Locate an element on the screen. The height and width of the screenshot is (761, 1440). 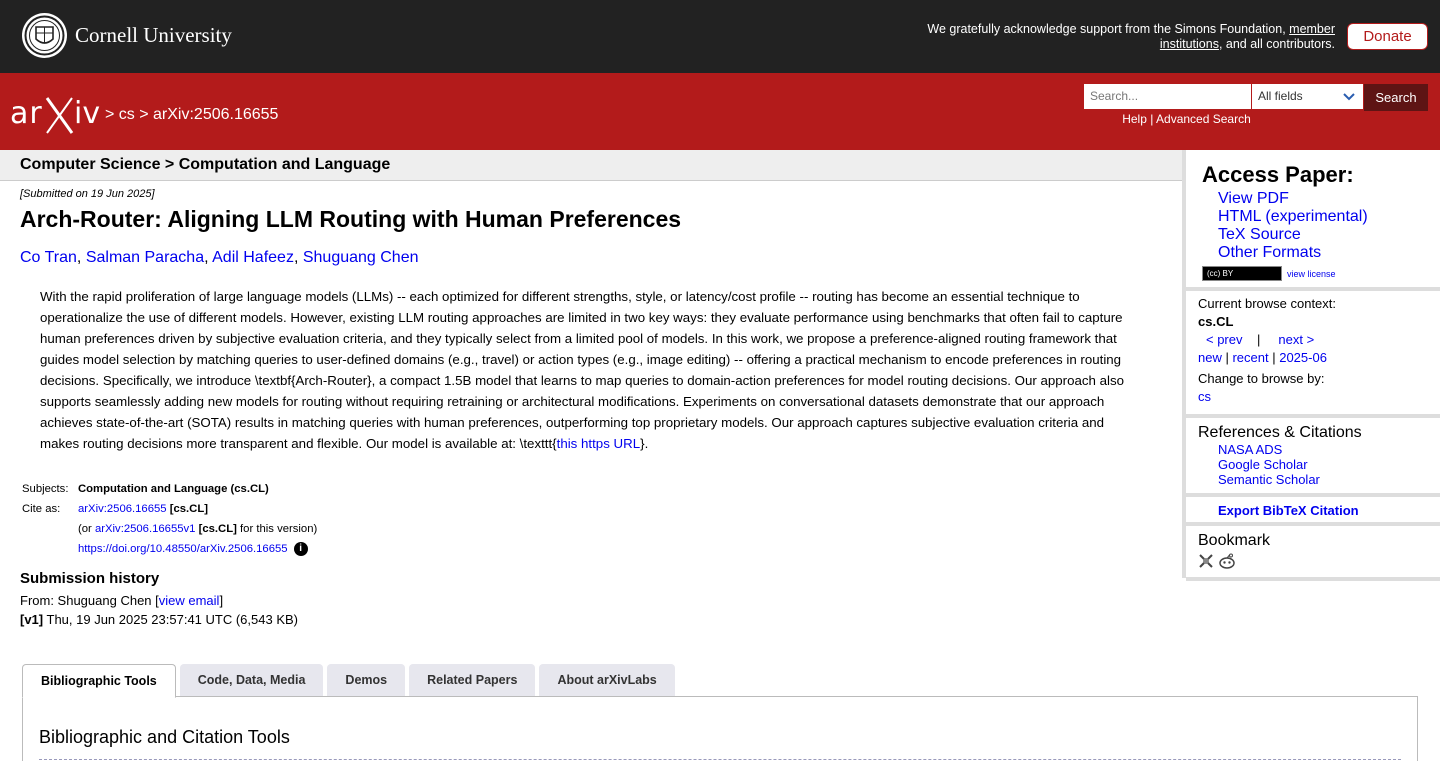
other-formats-link: Other Formats is located at coordinates (1269, 252).